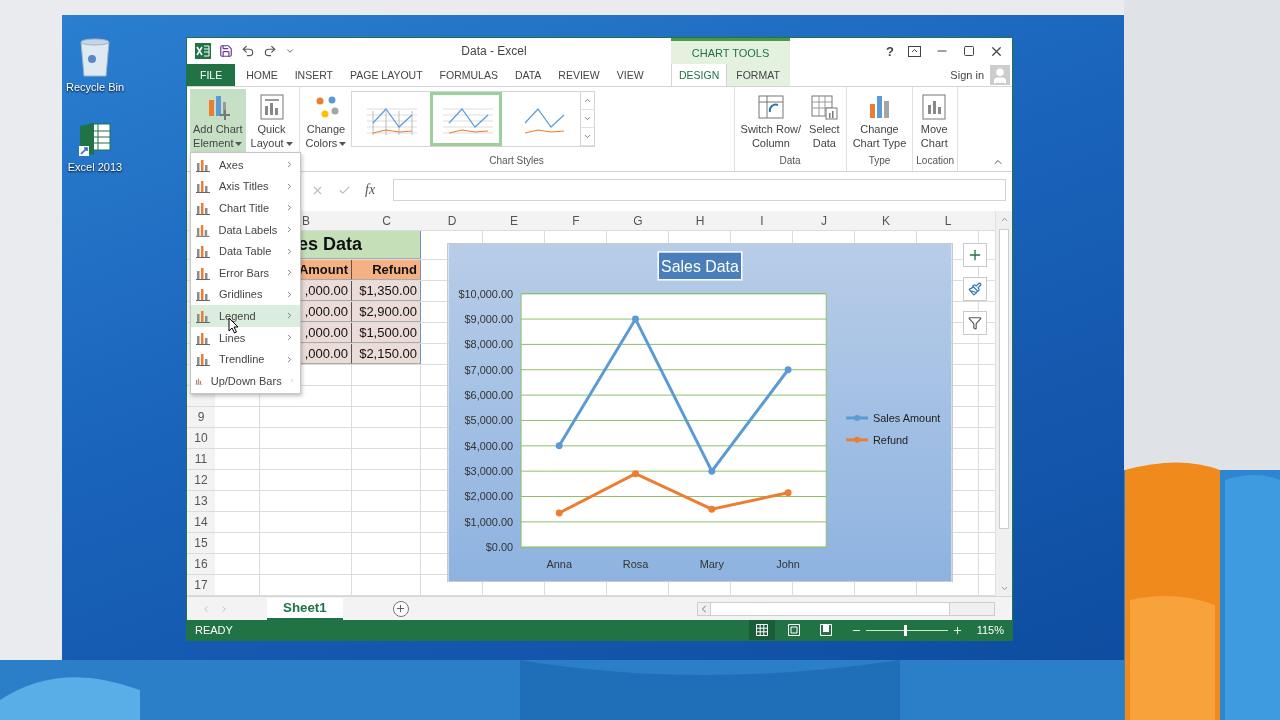 The height and width of the screenshot is (720, 1280). I want to click on axis-label: John, so click(788, 564).